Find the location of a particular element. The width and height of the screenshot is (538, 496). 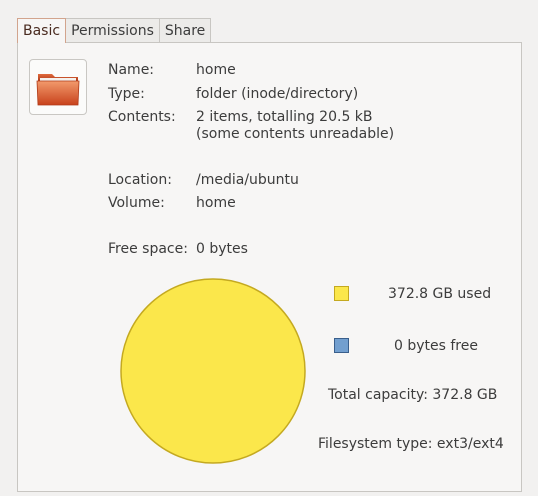

contents-value-line2: (some contents unreadable) is located at coordinates (295, 134).